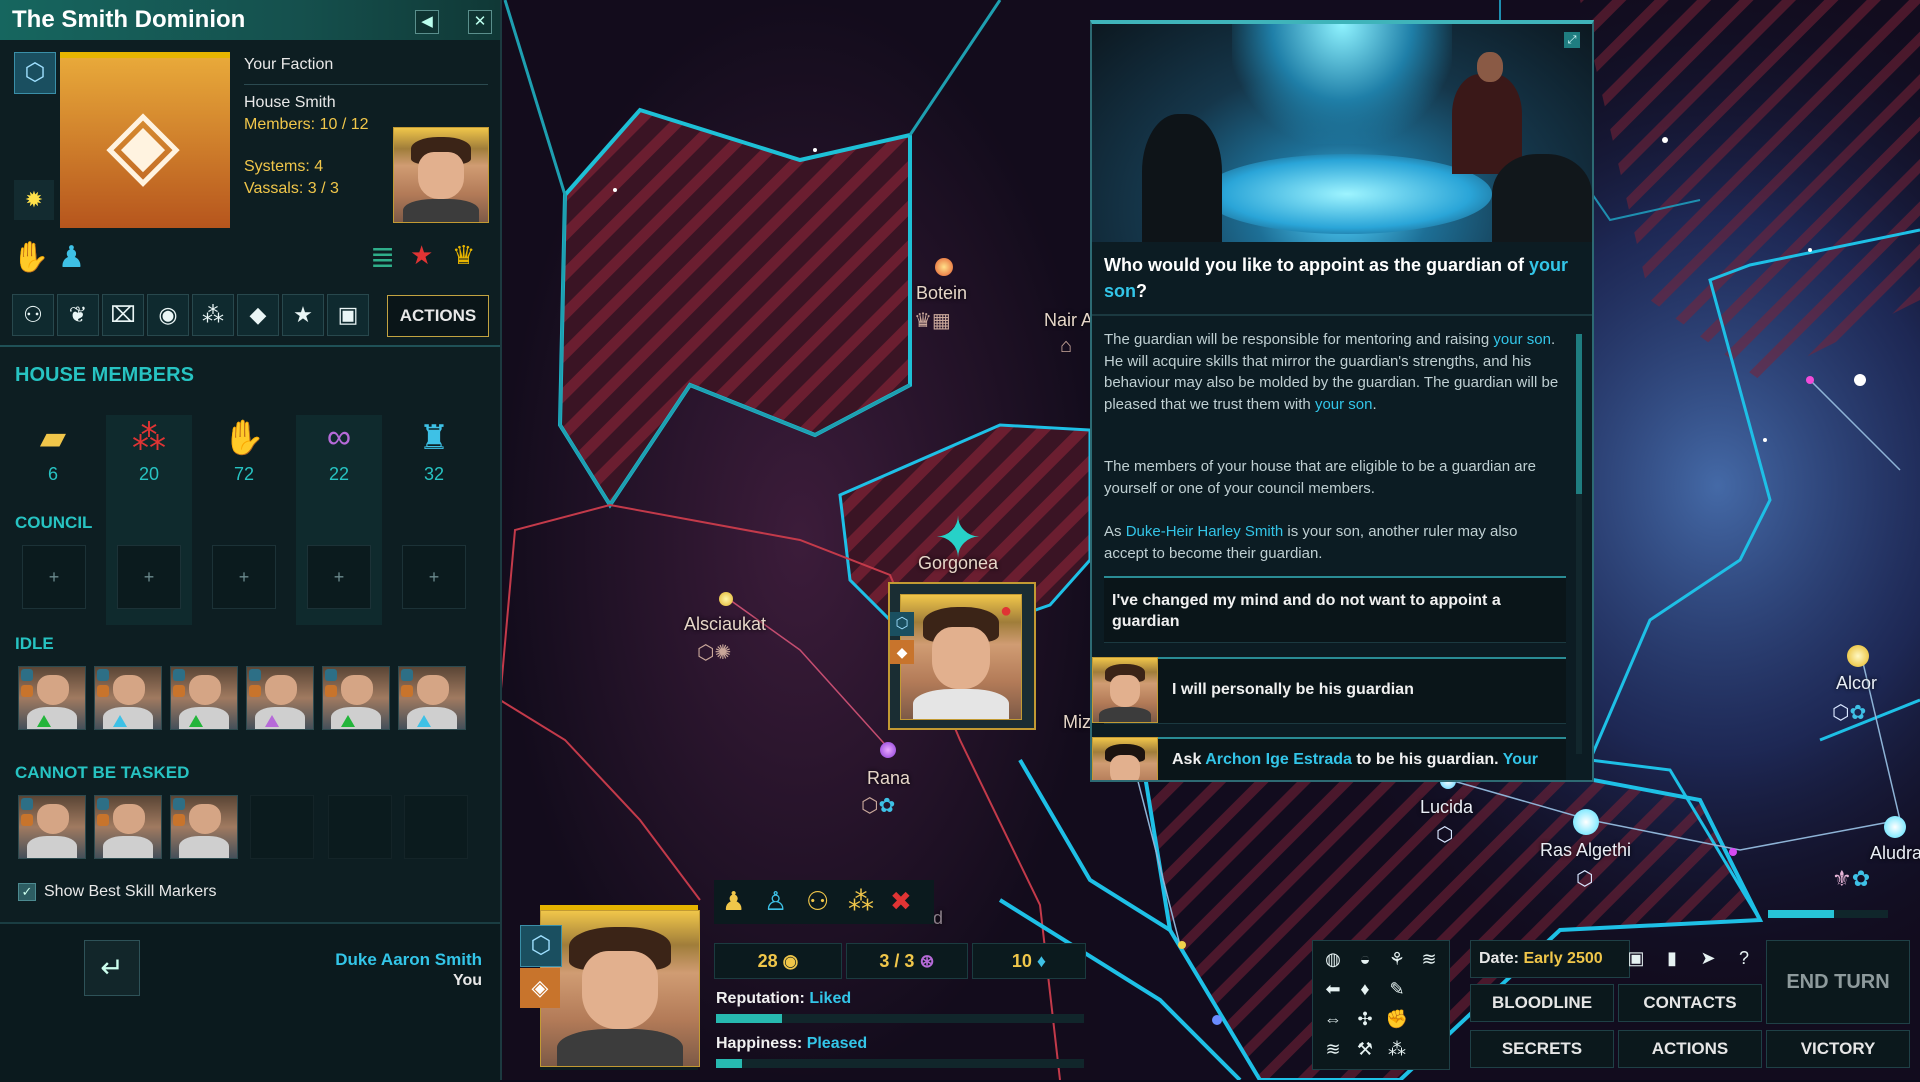 Image resolution: width=1920 pixels, height=1082 pixels. What do you see at coordinates (34, 200) in the screenshot?
I see `coin-icon: ✹` at bounding box center [34, 200].